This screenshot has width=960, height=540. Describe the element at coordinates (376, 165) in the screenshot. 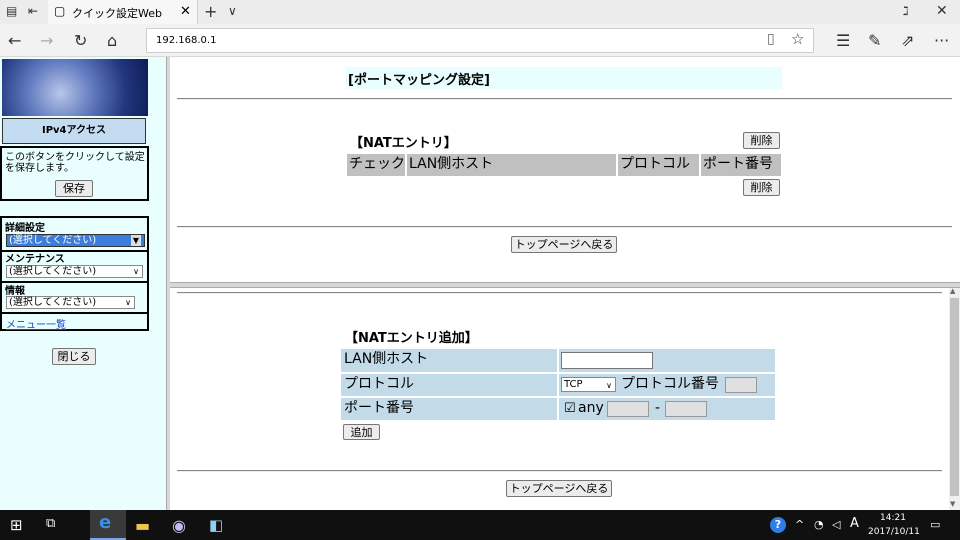

I see `column-header: チェック` at that location.